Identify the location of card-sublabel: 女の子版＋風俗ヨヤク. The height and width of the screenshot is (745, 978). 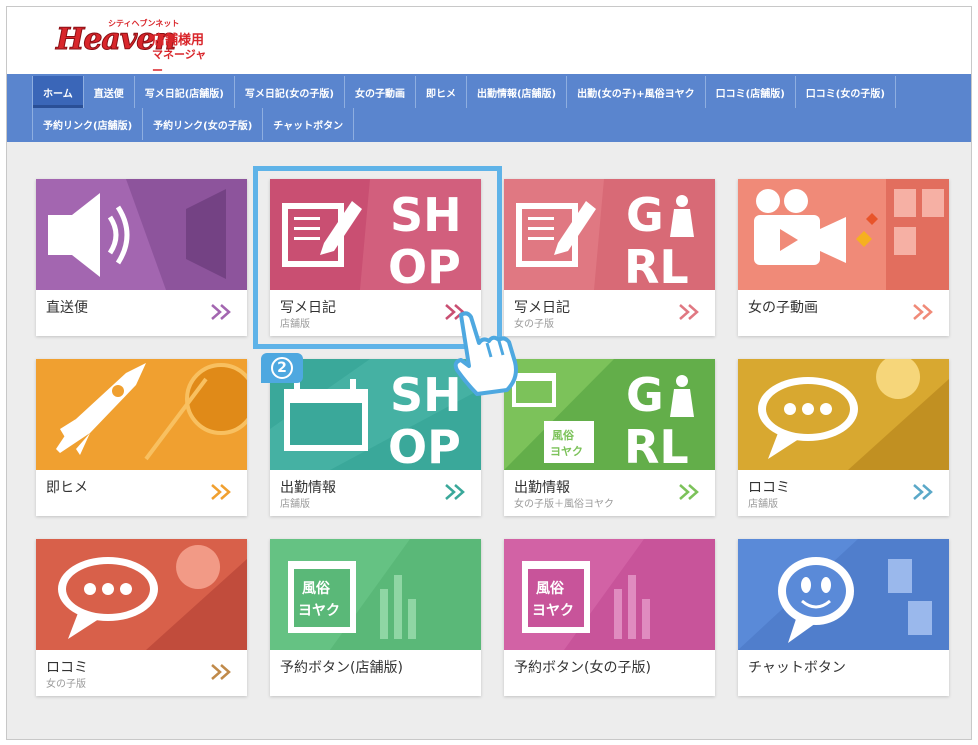
(564, 504).